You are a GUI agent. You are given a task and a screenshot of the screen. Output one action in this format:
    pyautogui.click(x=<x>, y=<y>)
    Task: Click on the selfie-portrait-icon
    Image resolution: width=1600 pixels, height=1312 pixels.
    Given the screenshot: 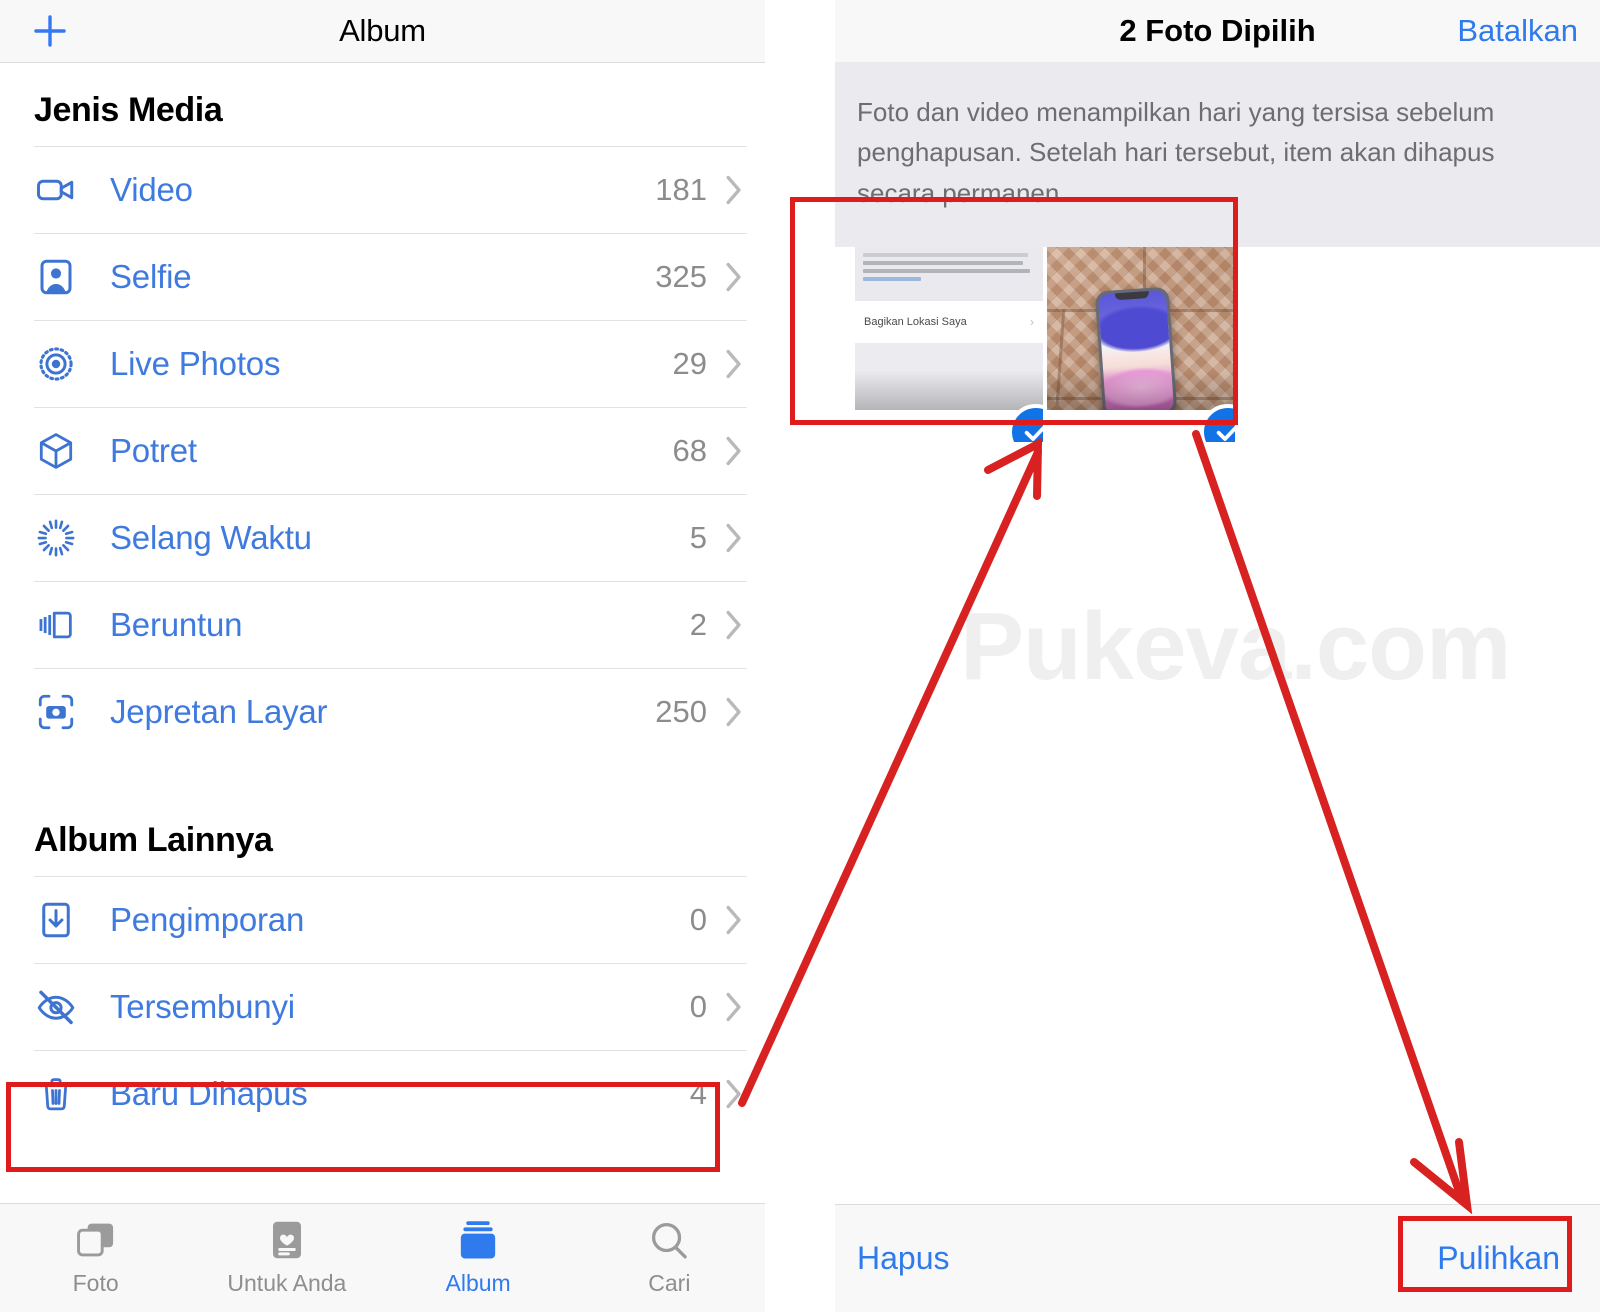 What is the action you would take?
    pyautogui.click(x=56, y=277)
    